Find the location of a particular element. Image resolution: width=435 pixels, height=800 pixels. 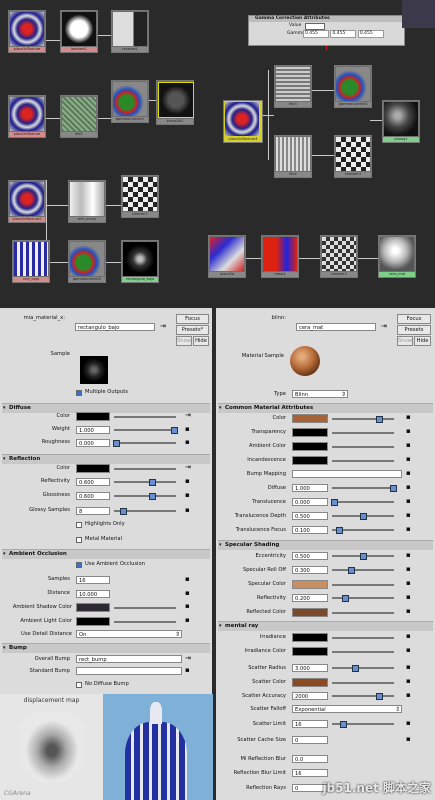

section-reflection: Reflection is located at coordinates (106, 459).